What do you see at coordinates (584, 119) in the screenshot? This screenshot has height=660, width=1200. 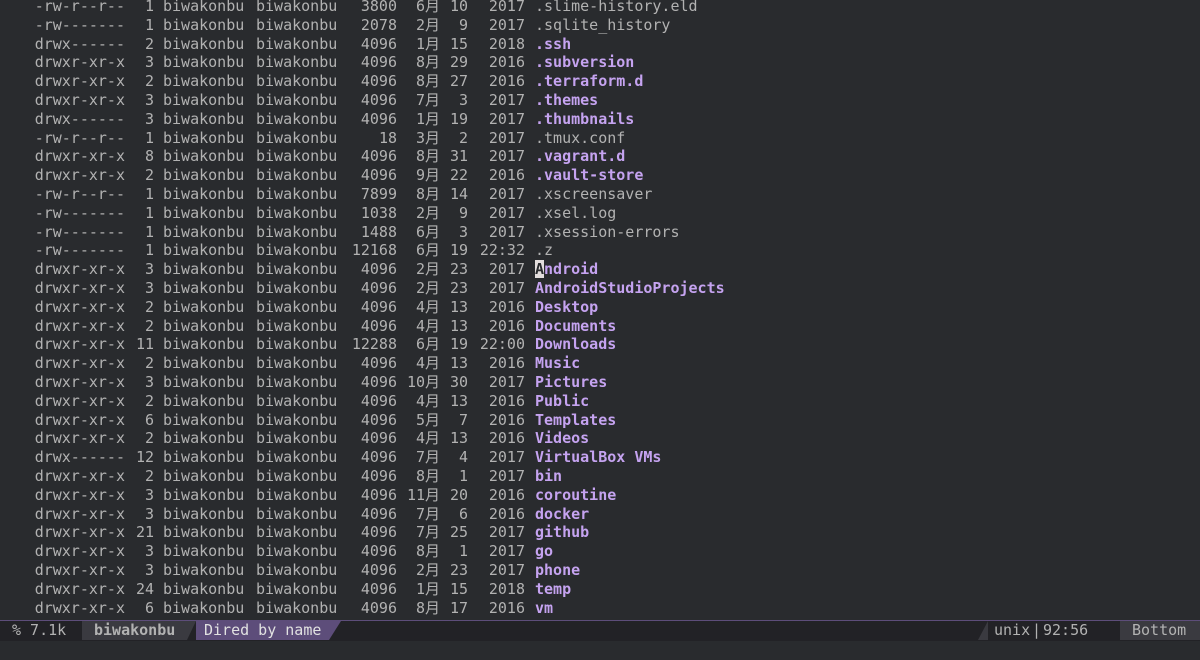 I see `directory-name: .thumbnails` at bounding box center [584, 119].